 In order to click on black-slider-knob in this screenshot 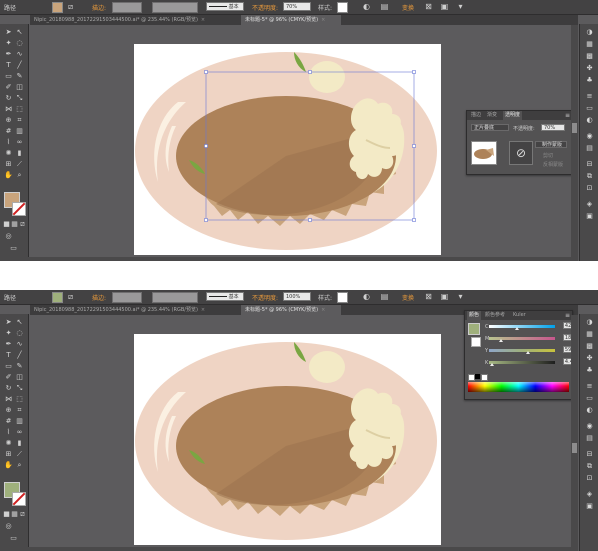, I will do `click(491, 364)`.